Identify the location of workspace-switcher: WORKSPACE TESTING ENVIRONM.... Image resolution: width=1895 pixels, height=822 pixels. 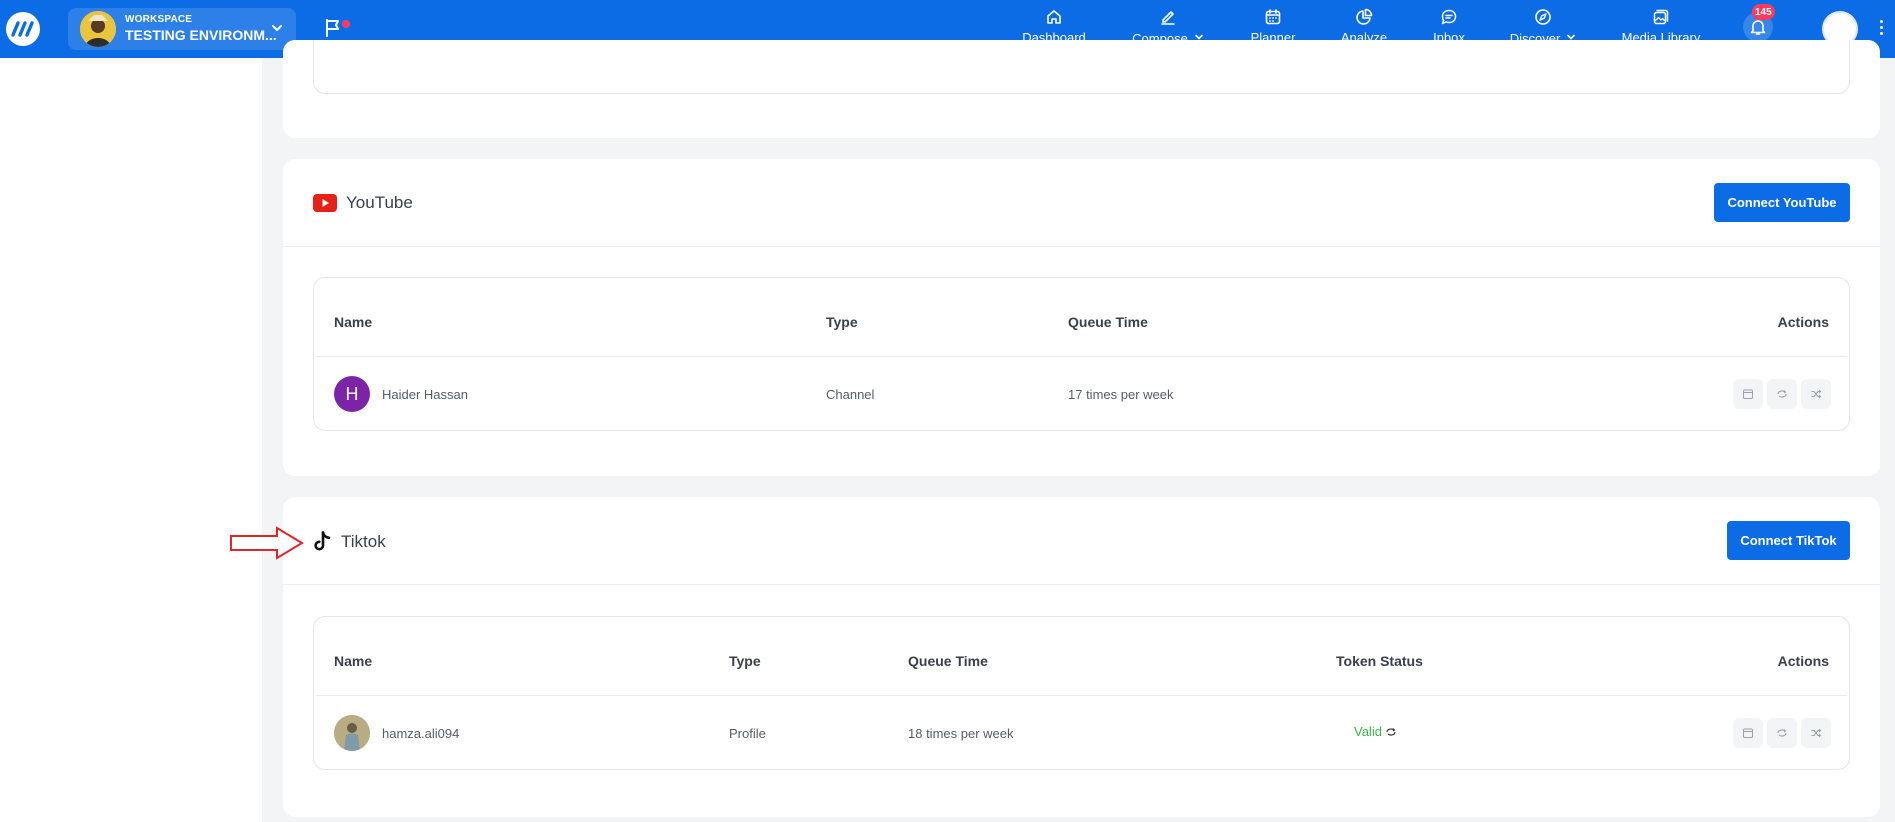
(182, 29).